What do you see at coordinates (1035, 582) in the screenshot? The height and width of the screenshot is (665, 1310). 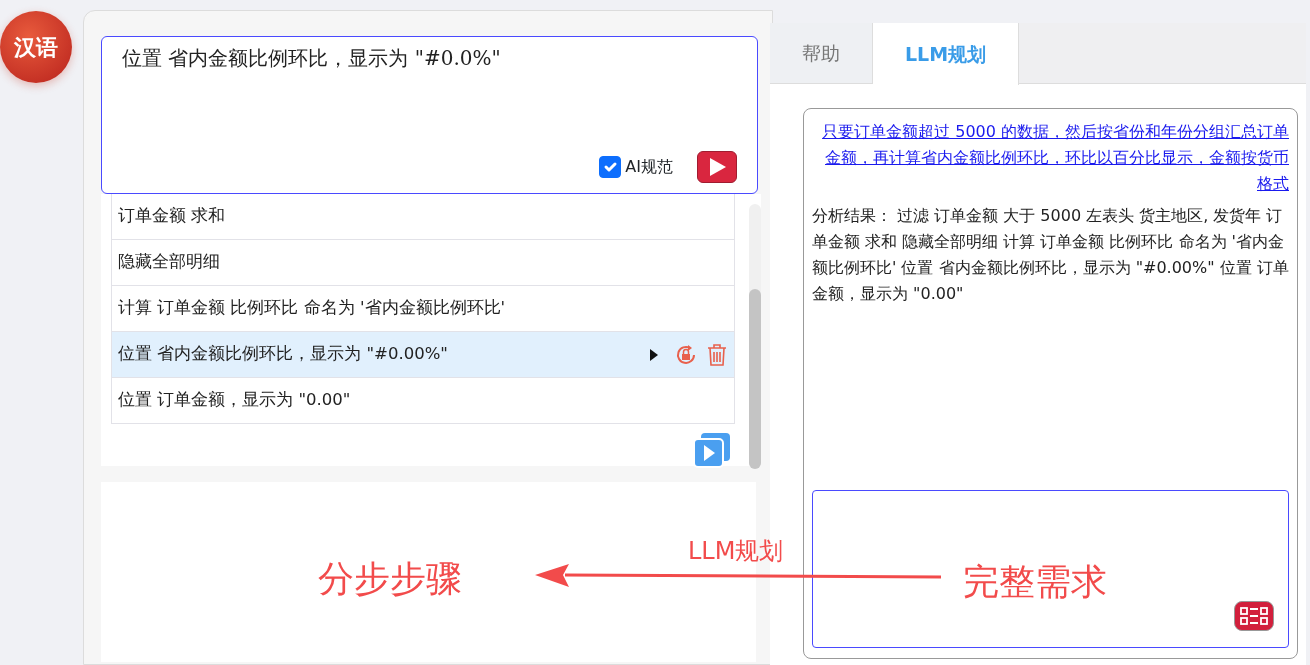 I see `annotation-label: 完整需求` at bounding box center [1035, 582].